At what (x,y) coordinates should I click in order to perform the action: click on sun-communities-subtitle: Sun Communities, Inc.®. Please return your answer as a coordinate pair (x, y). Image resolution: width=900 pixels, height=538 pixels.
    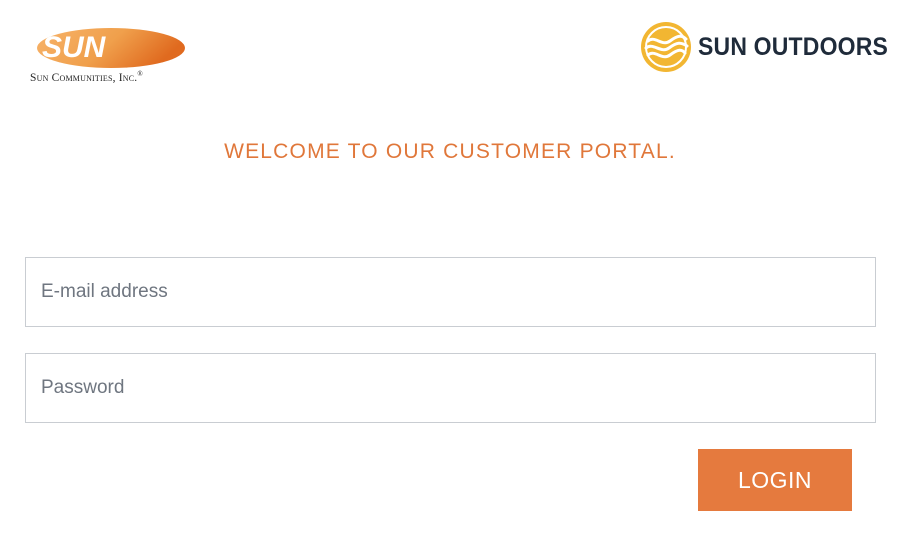
    Looking at the image, I should click on (86, 77).